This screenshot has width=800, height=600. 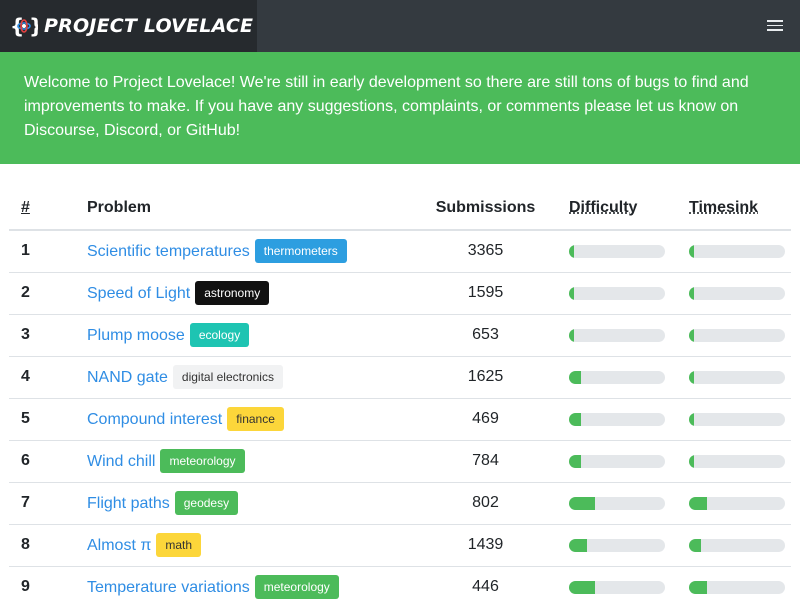 I want to click on submission-count: 1439, so click(x=485, y=545).